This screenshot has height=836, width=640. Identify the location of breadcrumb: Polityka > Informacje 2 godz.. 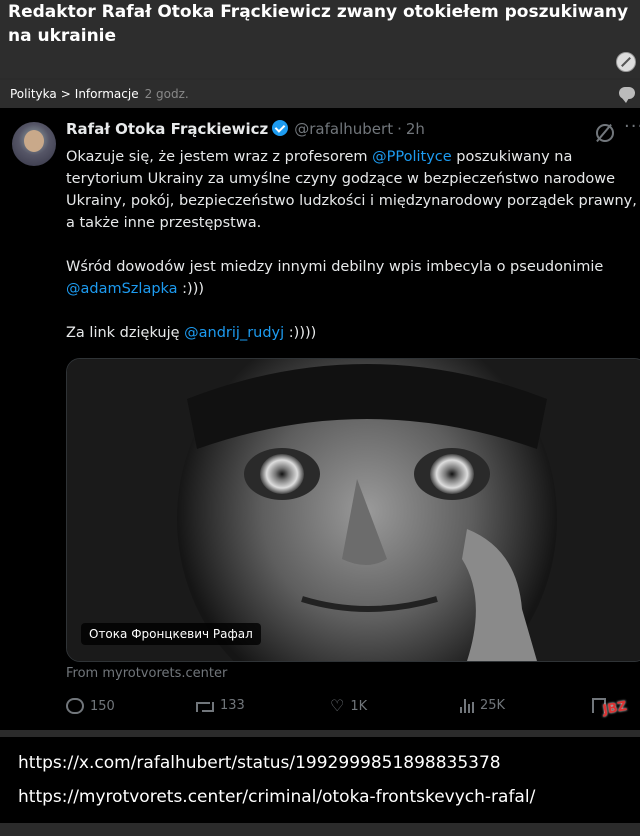
(99, 94).